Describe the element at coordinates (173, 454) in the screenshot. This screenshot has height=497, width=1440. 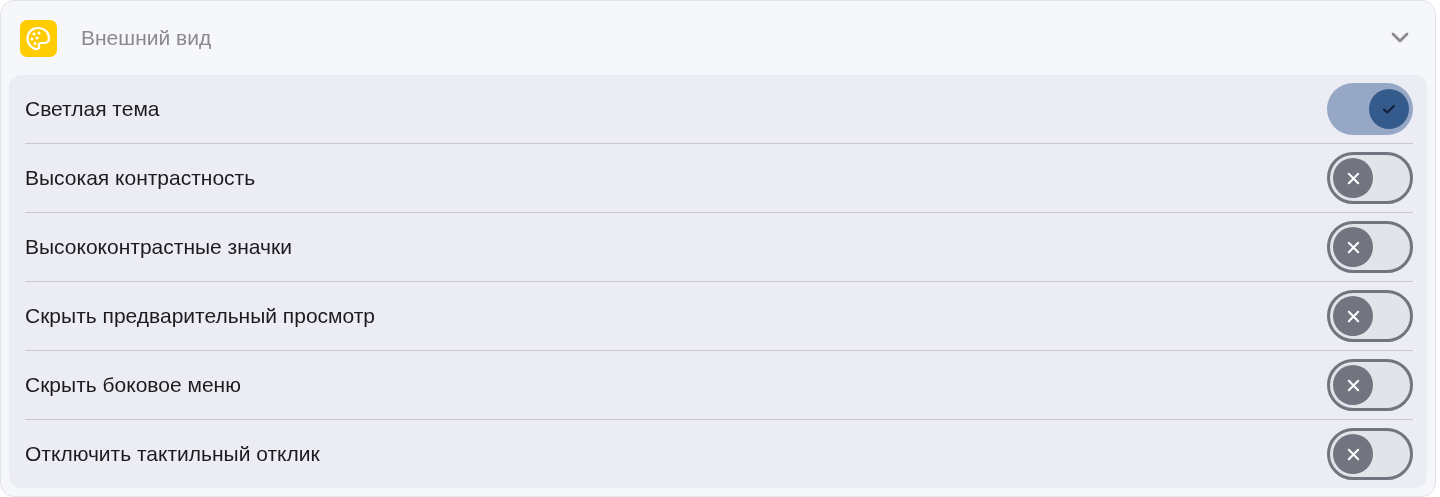
I see `setting-label: Отключить тактильный отклик` at that location.